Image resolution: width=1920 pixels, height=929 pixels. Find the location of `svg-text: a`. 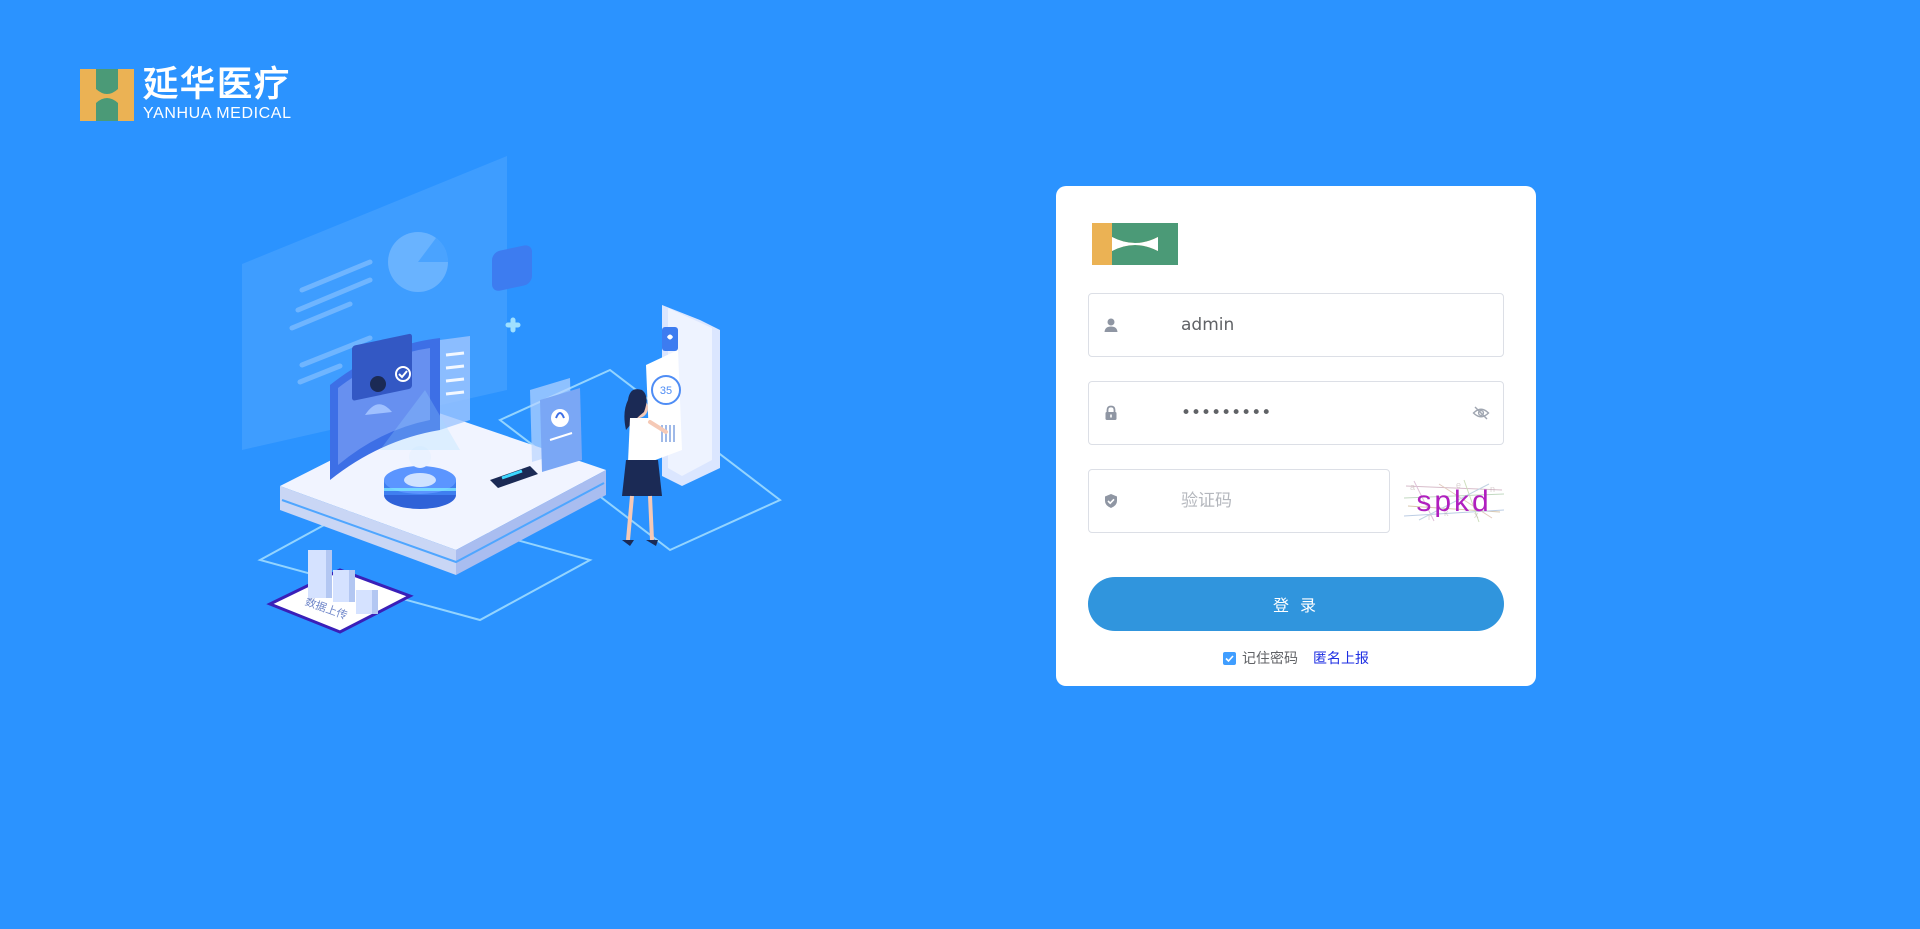

svg-text: a is located at coordinates (1412, 487).